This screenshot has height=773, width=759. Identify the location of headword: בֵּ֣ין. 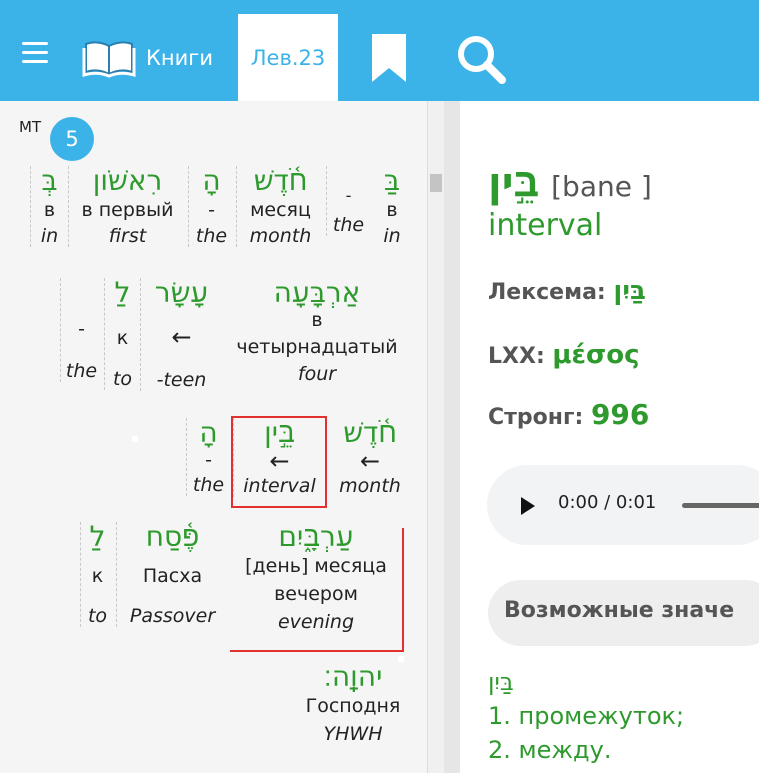
(514, 183).